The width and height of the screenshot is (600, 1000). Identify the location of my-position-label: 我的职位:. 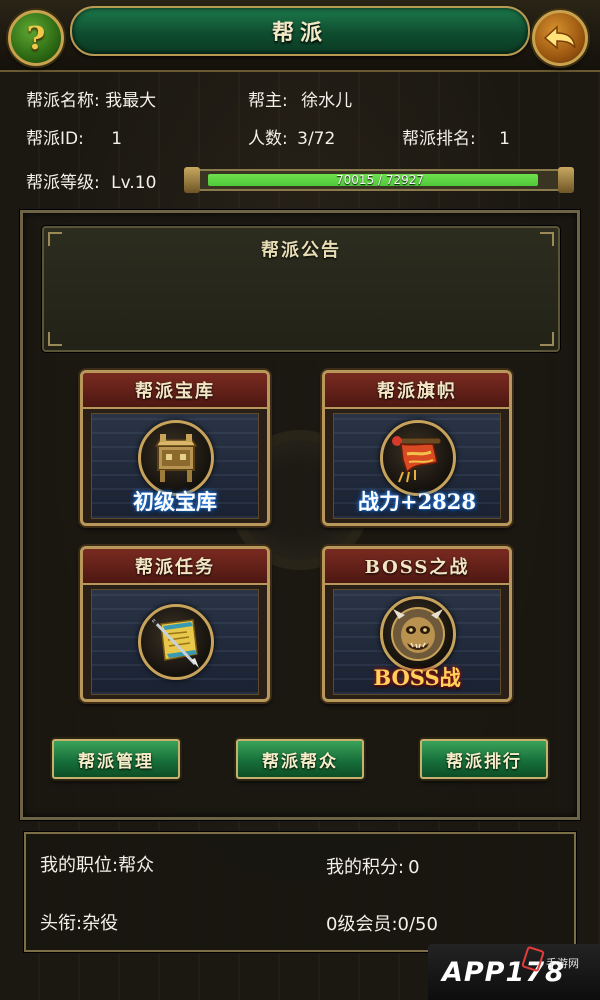
(79, 865).